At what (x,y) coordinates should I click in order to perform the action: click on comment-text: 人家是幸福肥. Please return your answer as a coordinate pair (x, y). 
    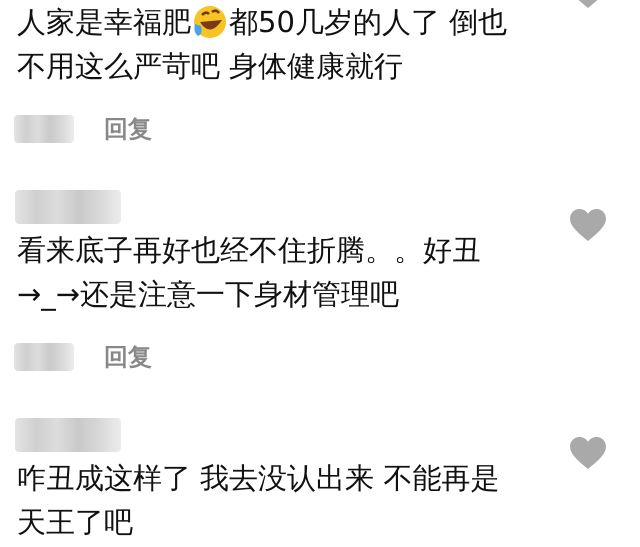
    Looking at the image, I should click on (104, 22).